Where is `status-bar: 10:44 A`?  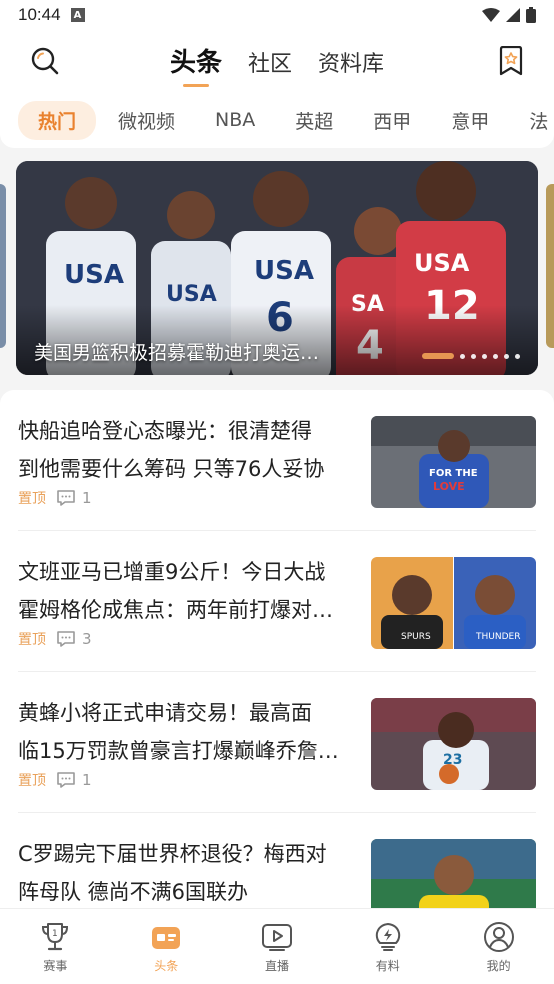 status-bar: 10:44 A is located at coordinates (277, 15).